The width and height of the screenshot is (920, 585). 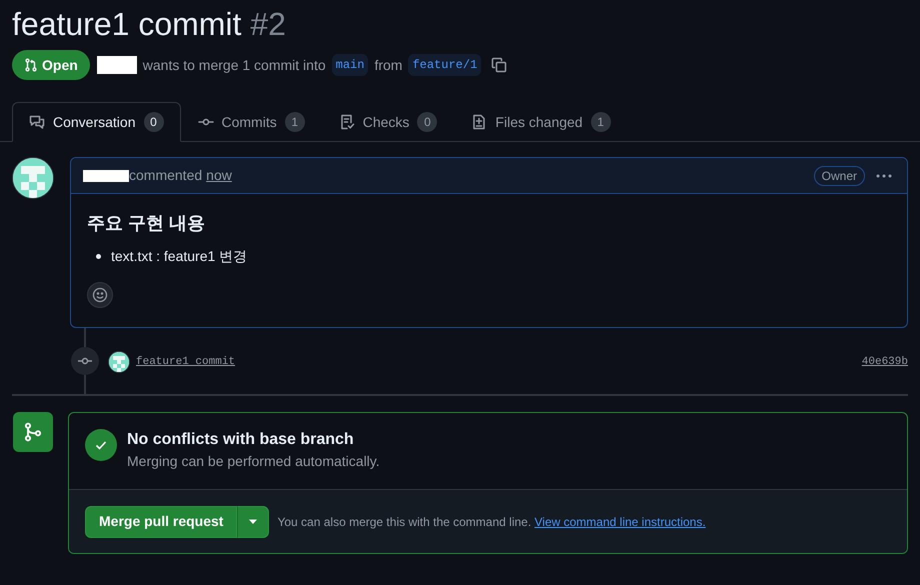 I want to click on merge-status-subtitle: Merging can be performed automatically., so click(x=253, y=461).